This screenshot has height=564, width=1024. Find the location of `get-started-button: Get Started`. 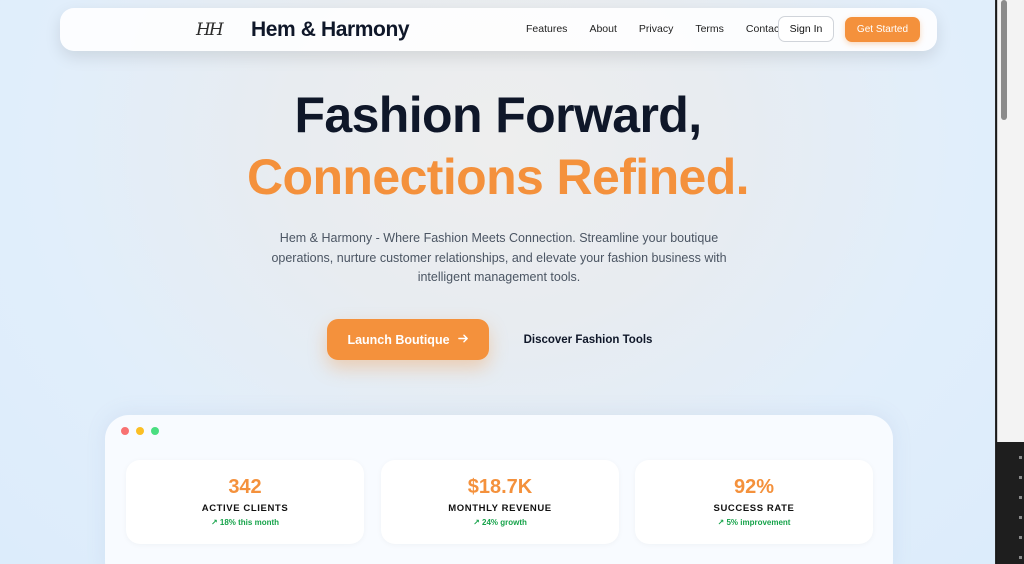

get-started-button: Get Started is located at coordinates (882, 29).